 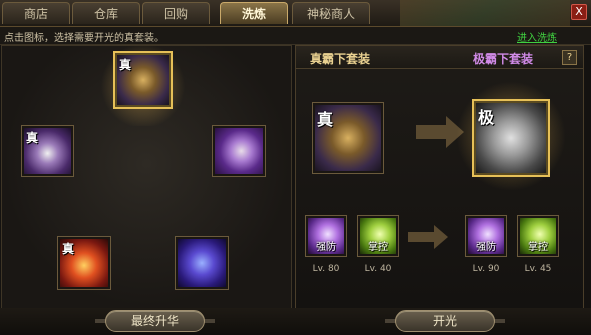 What do you see at coordinates (378, 269) in the screenshot?
I see `skill-level: Lv. 40` at bounding box center [378, 269].